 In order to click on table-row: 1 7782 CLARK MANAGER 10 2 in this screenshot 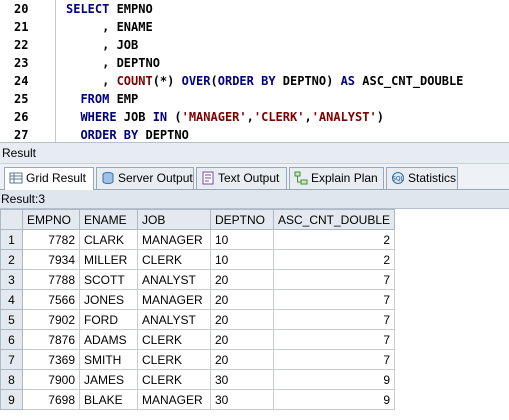, I will do `click(198, 239)`.